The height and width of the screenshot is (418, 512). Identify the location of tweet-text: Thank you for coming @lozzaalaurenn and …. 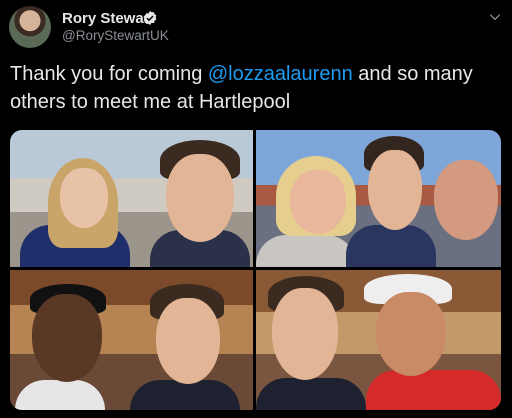
(255, 88).